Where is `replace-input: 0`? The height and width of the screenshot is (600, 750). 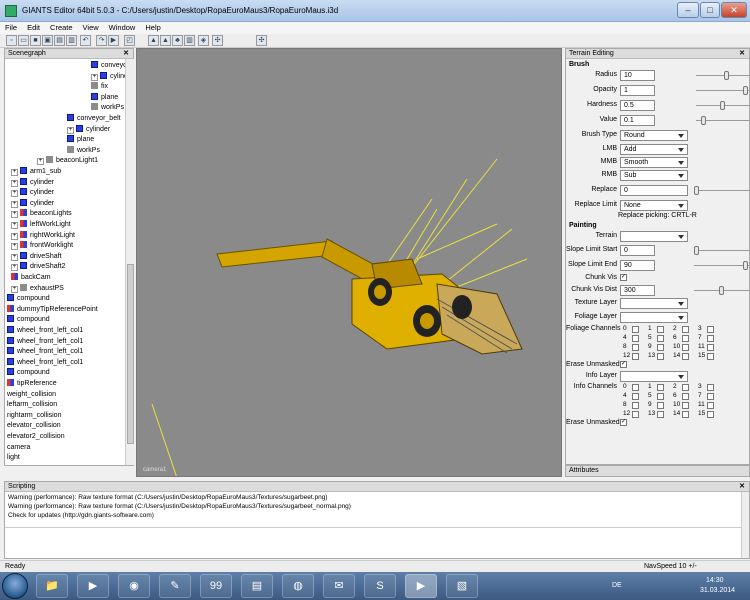 replace-input: 0 is located at coordinates (654, 190).